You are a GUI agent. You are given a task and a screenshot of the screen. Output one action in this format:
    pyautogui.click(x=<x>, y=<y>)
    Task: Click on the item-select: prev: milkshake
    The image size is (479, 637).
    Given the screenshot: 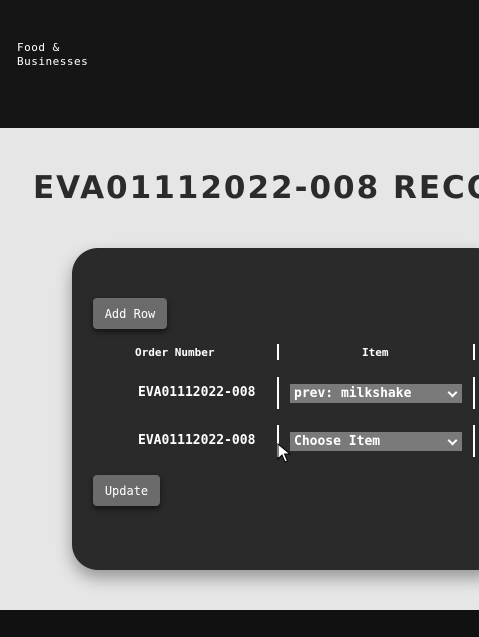 What is the action you would take?
    pyautogui.click(x=376, y=393)
    